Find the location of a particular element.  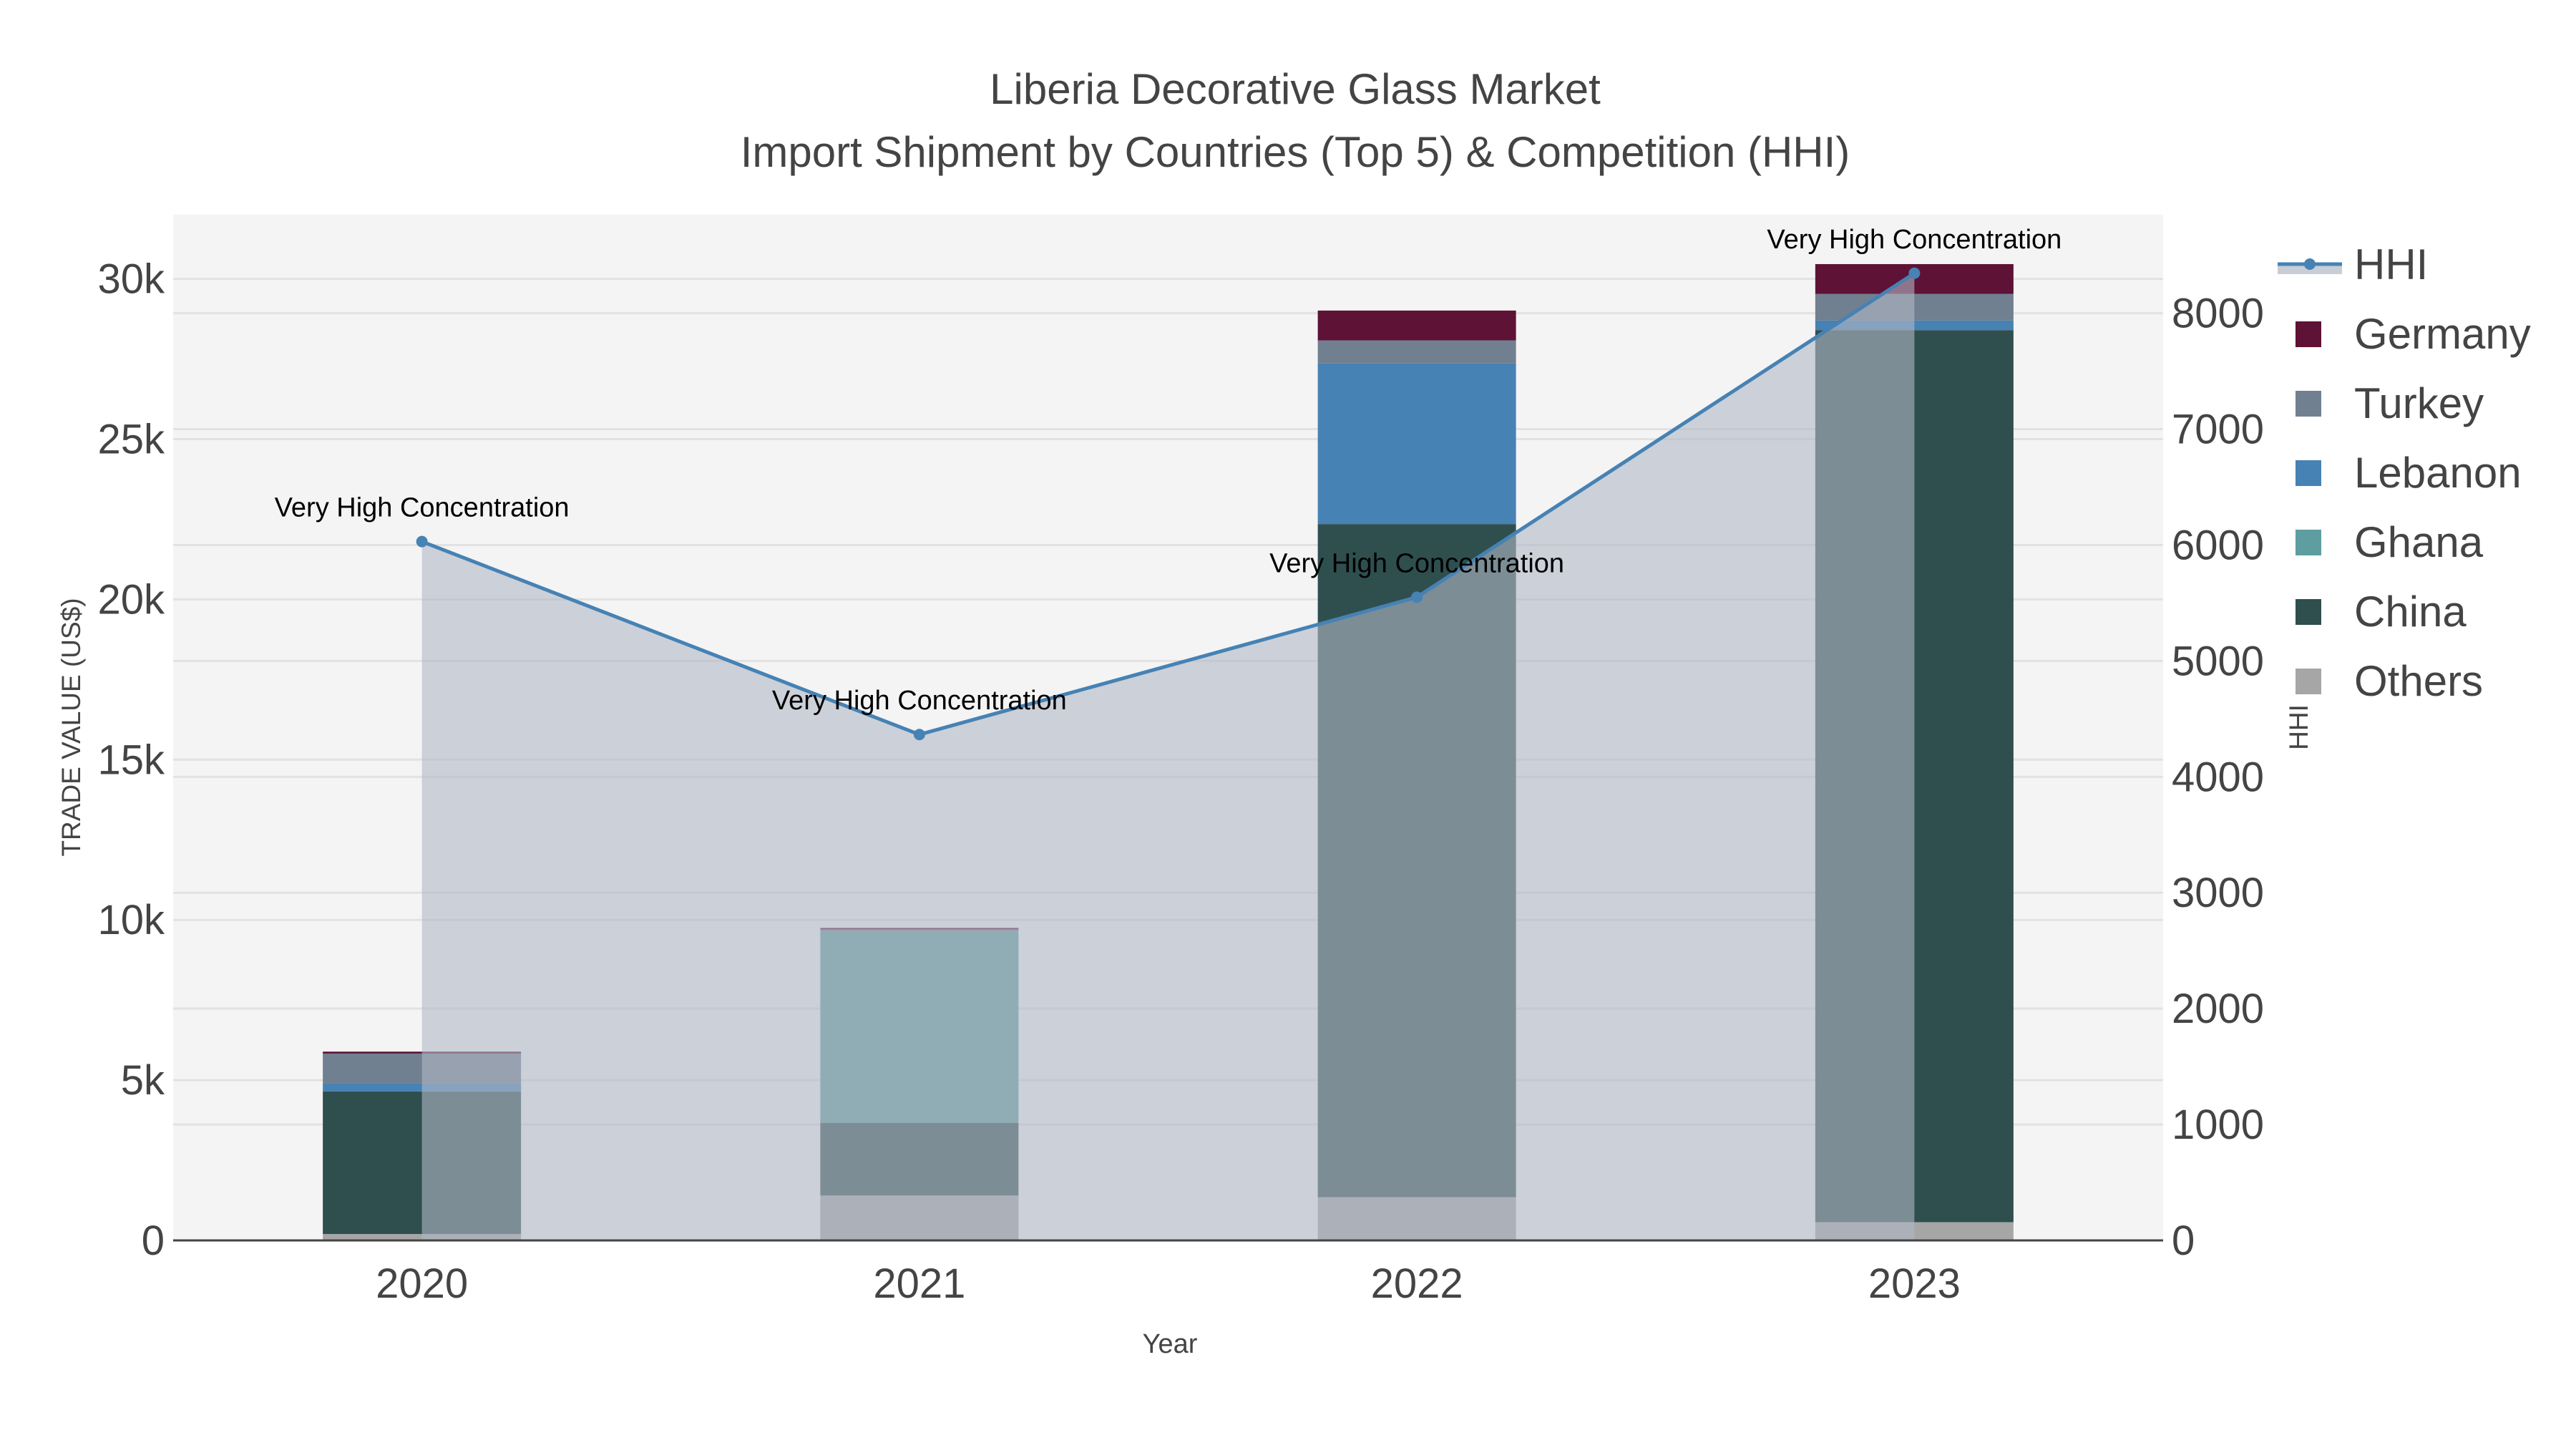

legend-marker-hhi is located at coordinates (2310, 264).